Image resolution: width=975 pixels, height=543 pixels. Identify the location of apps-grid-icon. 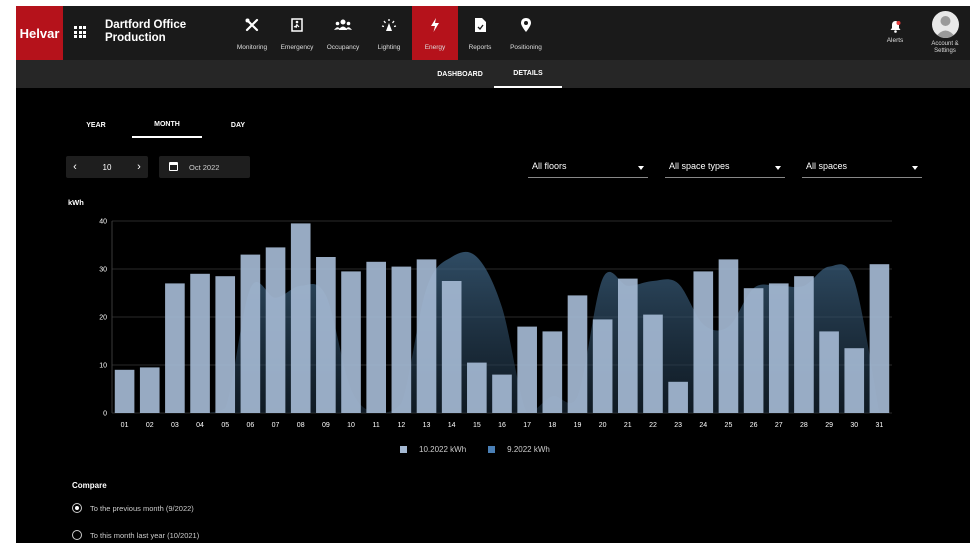
(80, 32).